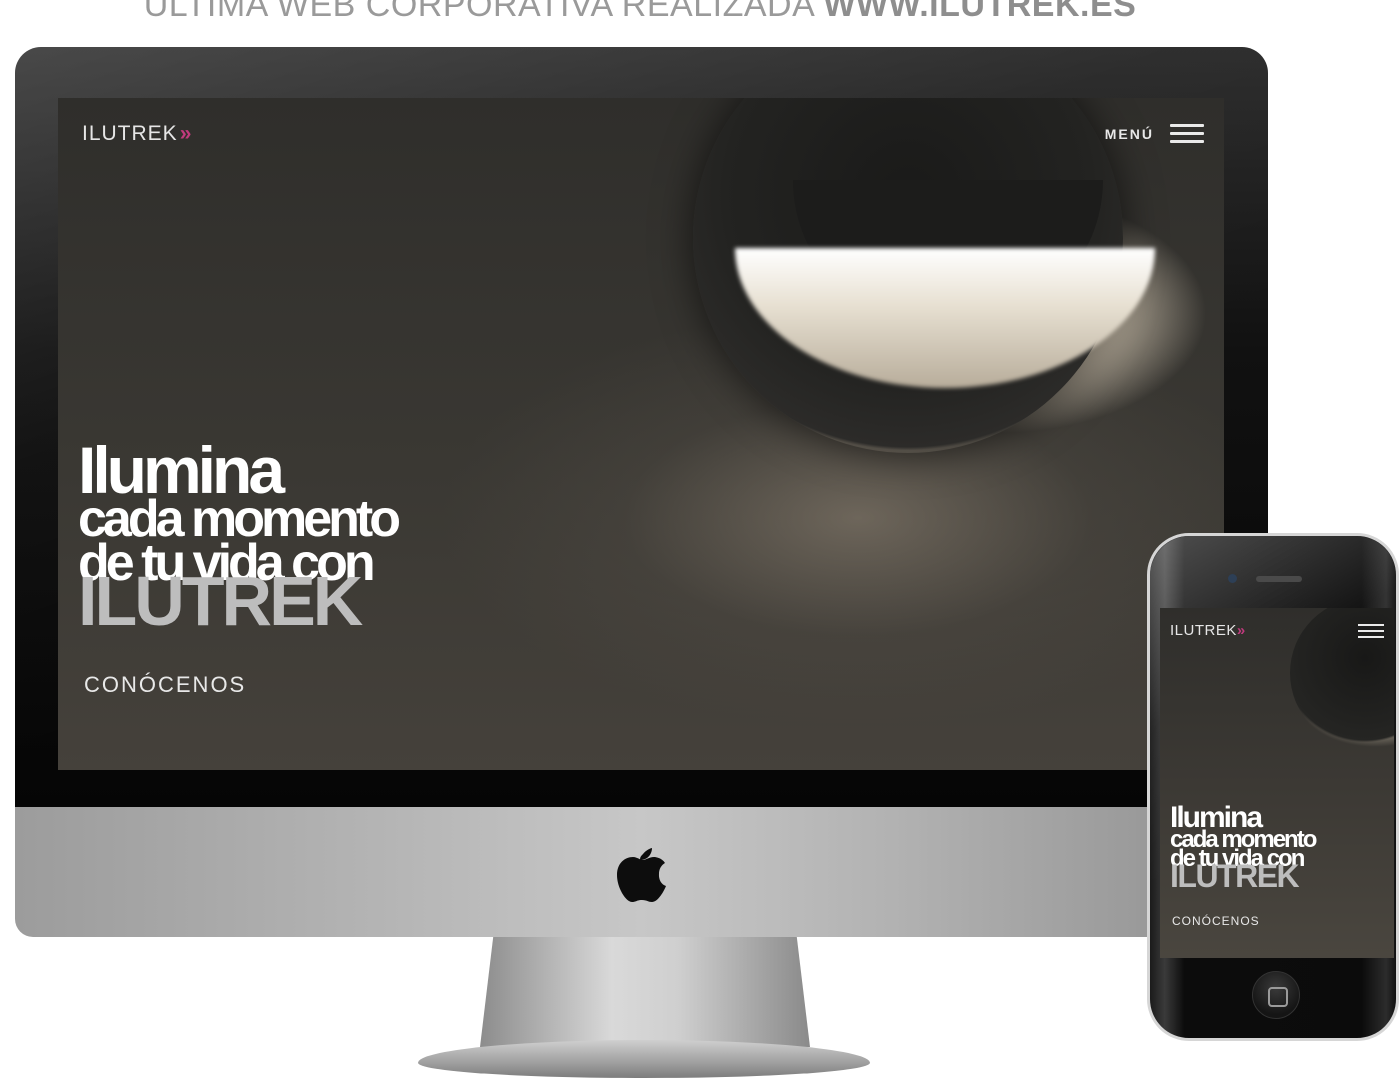 The height and width of the screenshot is (1078, 1399). I want to click on apple-logo-icon, so click(641, 875).